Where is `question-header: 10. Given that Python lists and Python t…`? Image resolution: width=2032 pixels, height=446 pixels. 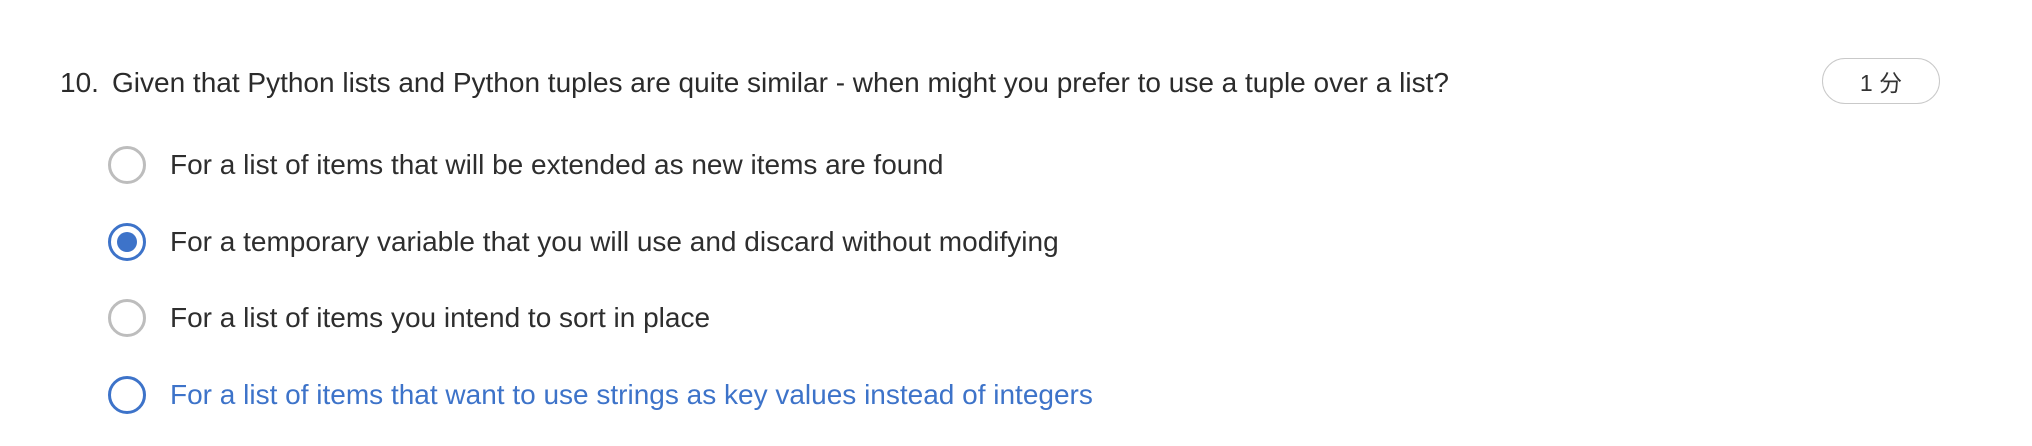
question-header: 10. Given that Python lists and Python t… is located at coordinates (754, 83).